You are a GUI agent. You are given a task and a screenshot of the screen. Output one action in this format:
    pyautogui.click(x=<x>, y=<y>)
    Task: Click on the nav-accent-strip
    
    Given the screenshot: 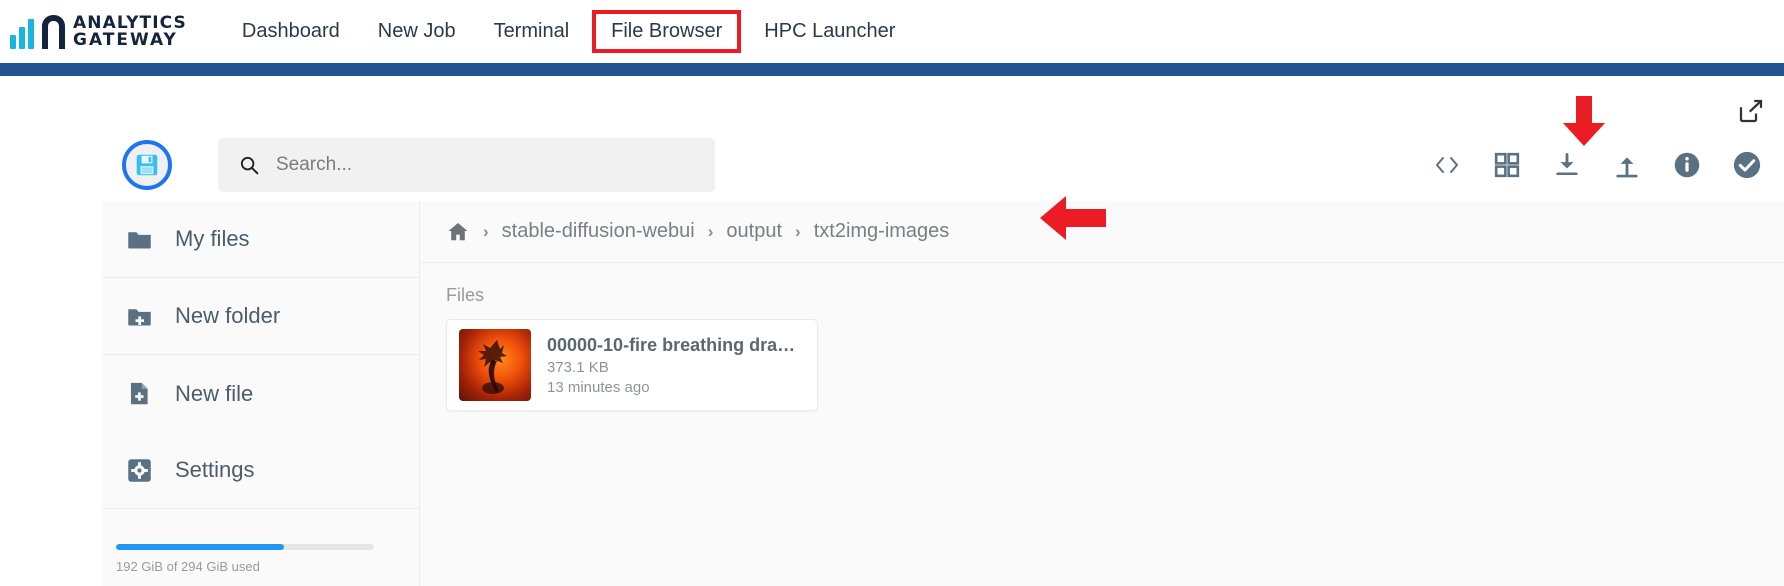 What is the action you would take?
    pyautogui.click(x=892, y=69)
    